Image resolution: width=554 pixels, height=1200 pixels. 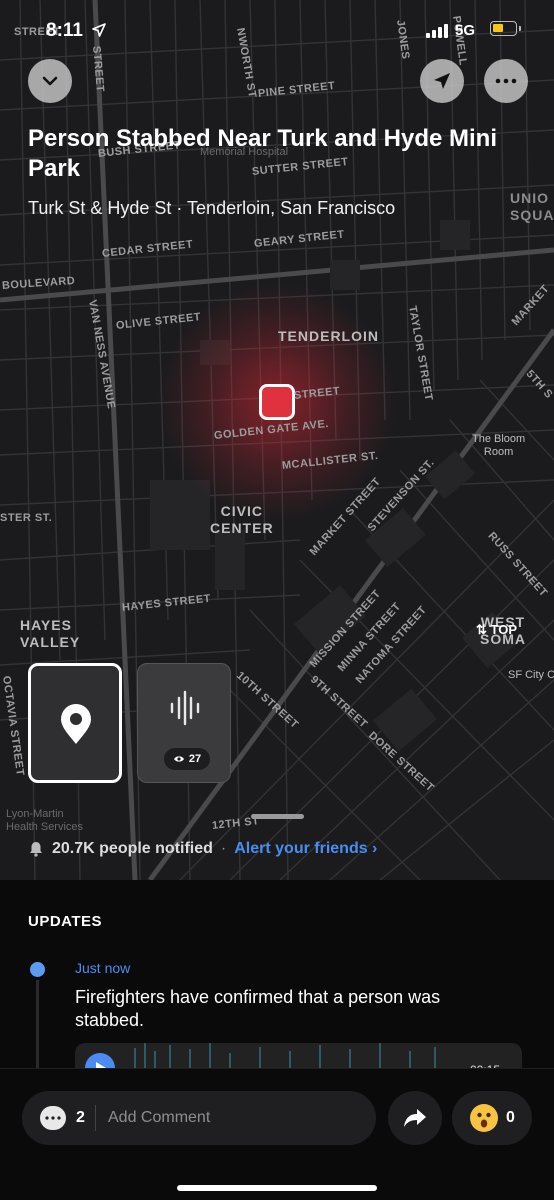 What do you see at coordinates (65, 921) in the screenshot?
I see `updates-heading: UPDATES` at bounding box center [65, 921].